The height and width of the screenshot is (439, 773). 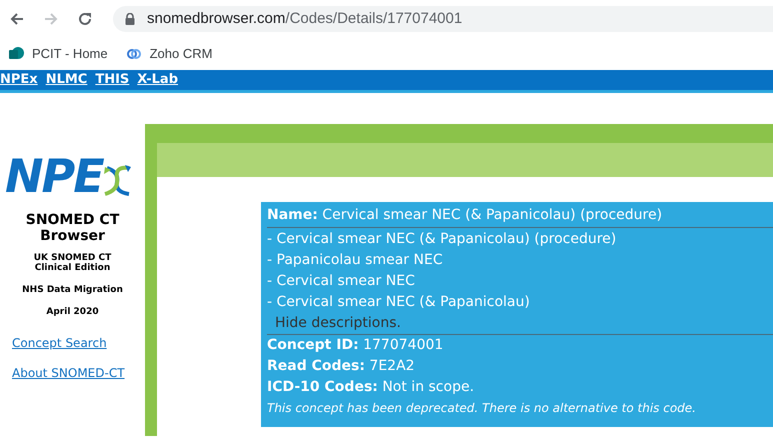 I want to click on concept-field: Concept ID: 177074001, so click(x=520, y=345).